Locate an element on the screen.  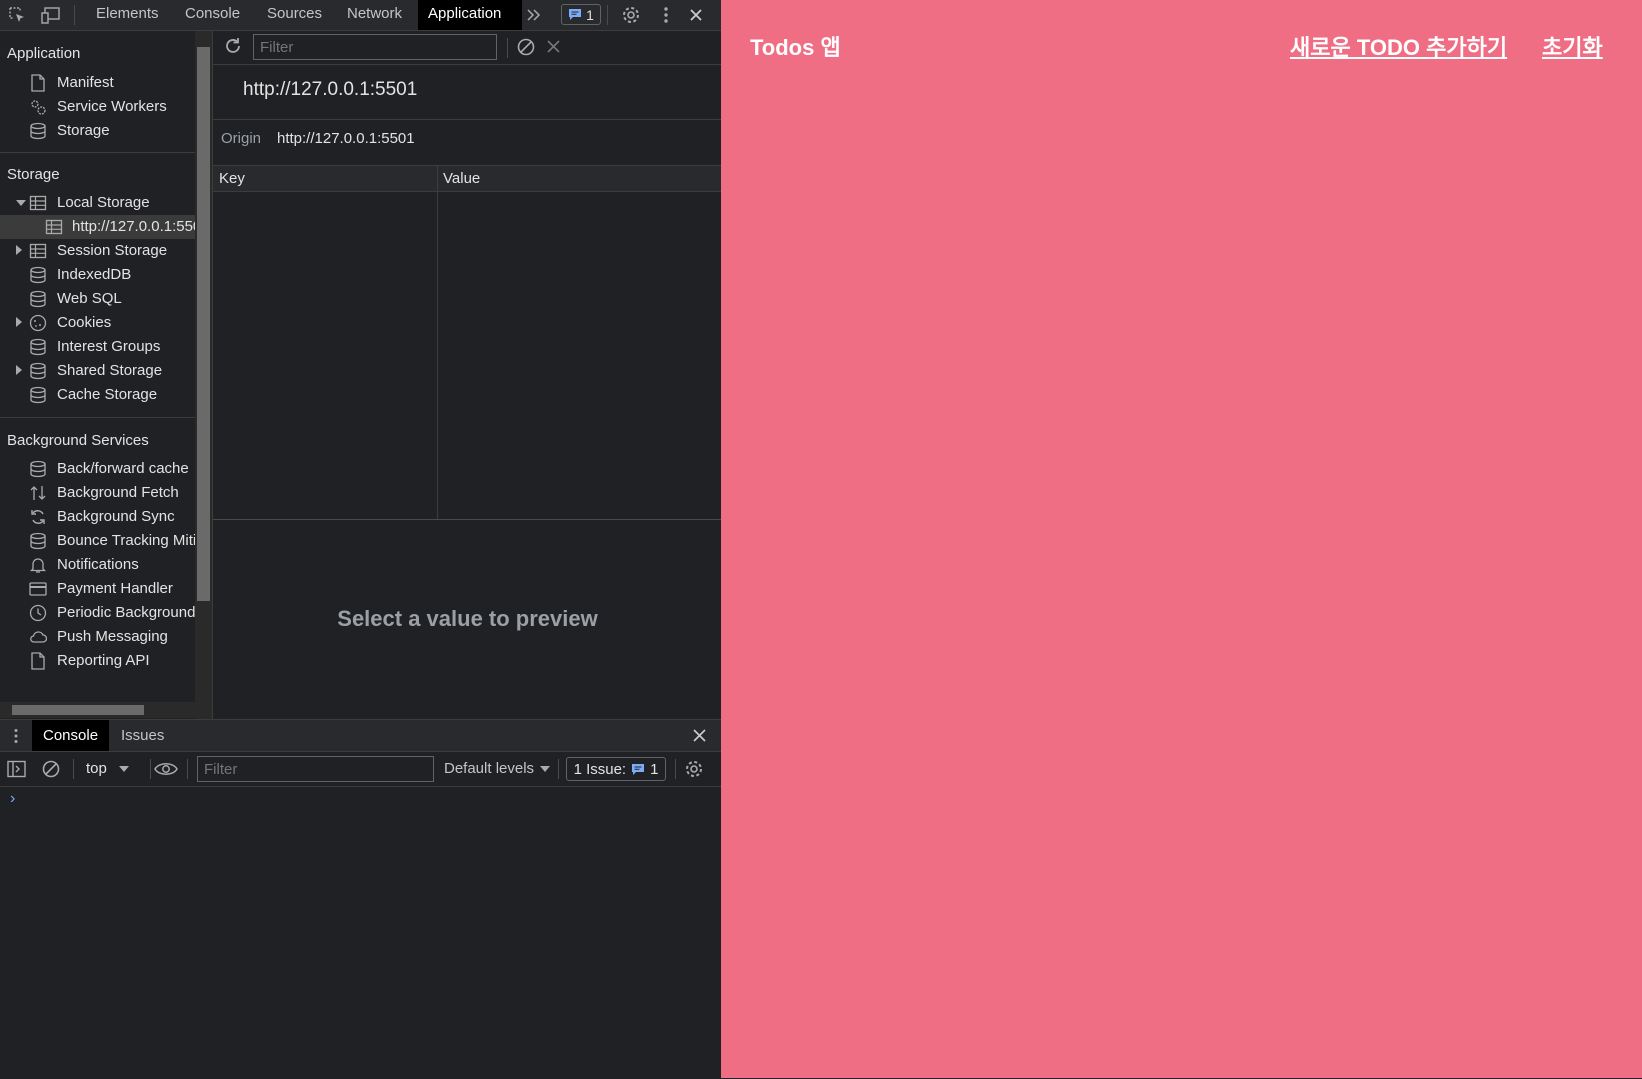
column-header-key: Key is located at coordinates (232, 178).